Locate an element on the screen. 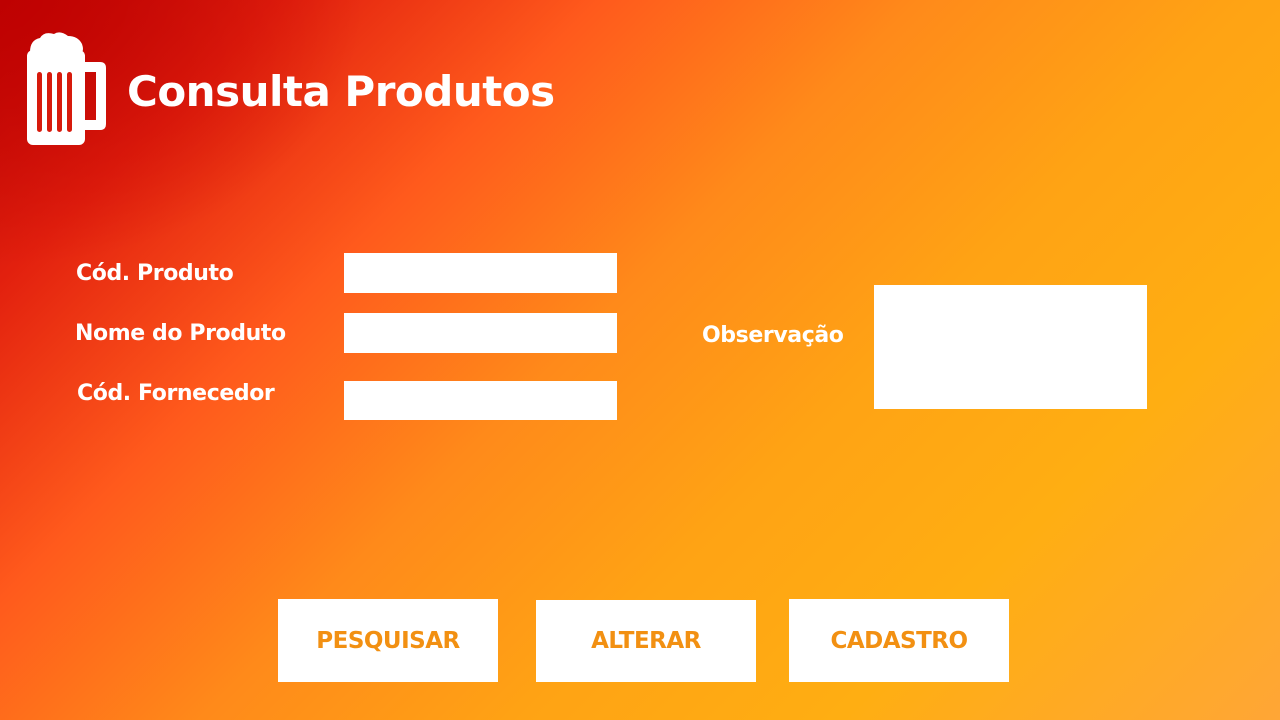 The image size is (1280, 720). page-title: Consulta Produtos is located at coordinates (341, 91).